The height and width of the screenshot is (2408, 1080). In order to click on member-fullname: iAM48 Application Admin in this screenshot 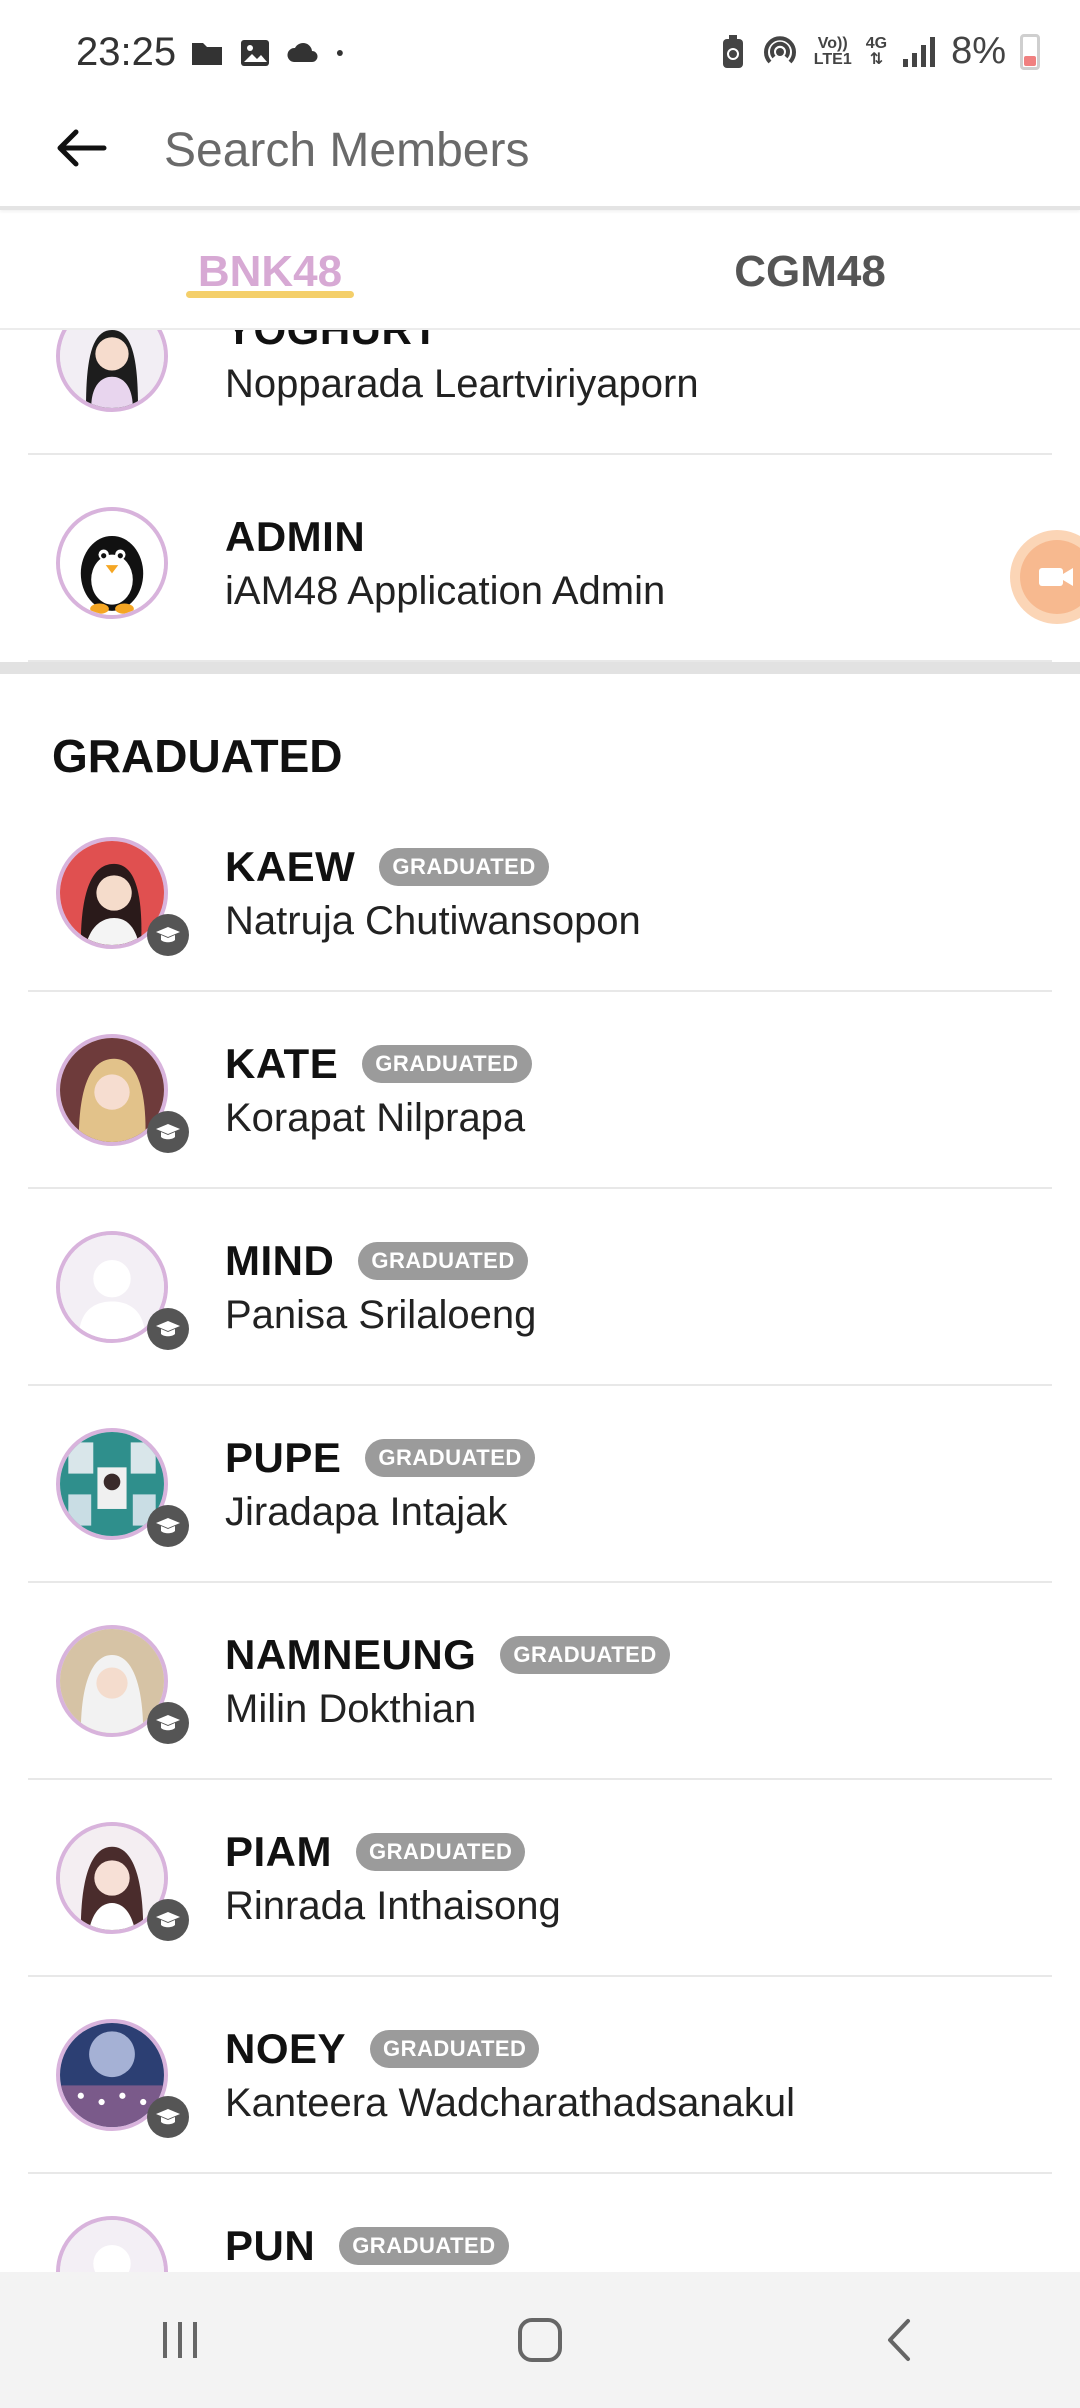, I will do `click(445, 591)`.